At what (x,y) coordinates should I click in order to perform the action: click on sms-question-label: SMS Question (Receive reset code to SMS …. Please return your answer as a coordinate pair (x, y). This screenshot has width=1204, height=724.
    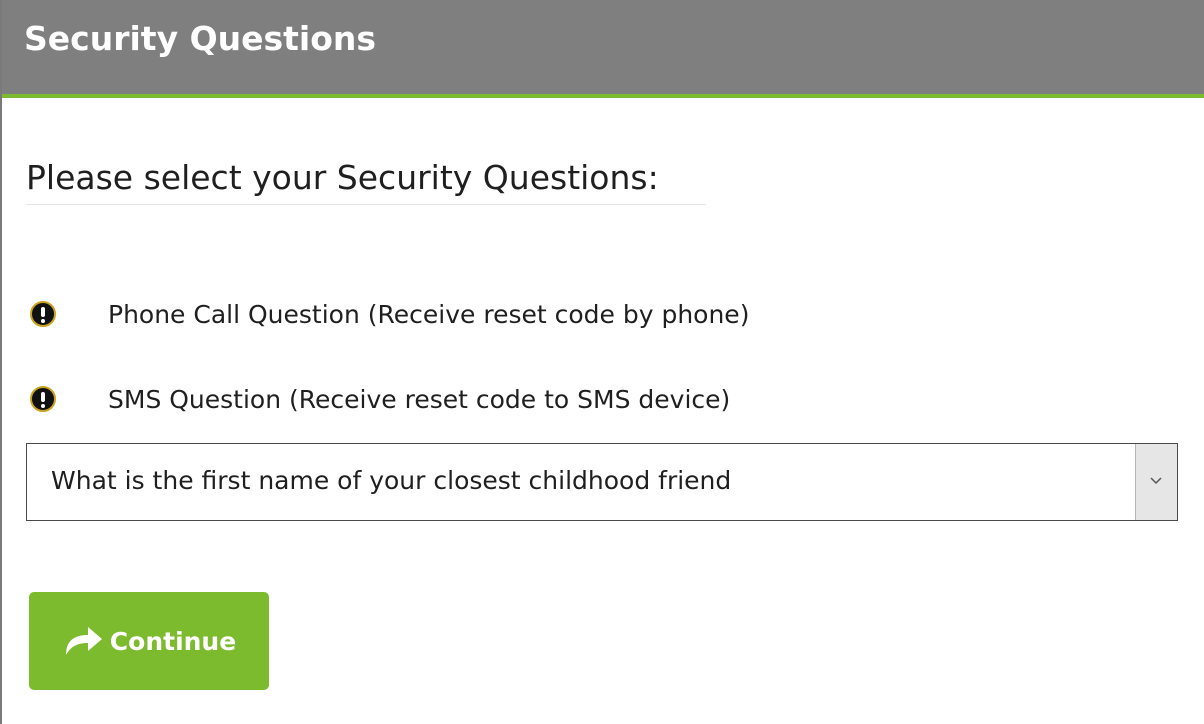
    Looking at the image, I should click on (419, 399).